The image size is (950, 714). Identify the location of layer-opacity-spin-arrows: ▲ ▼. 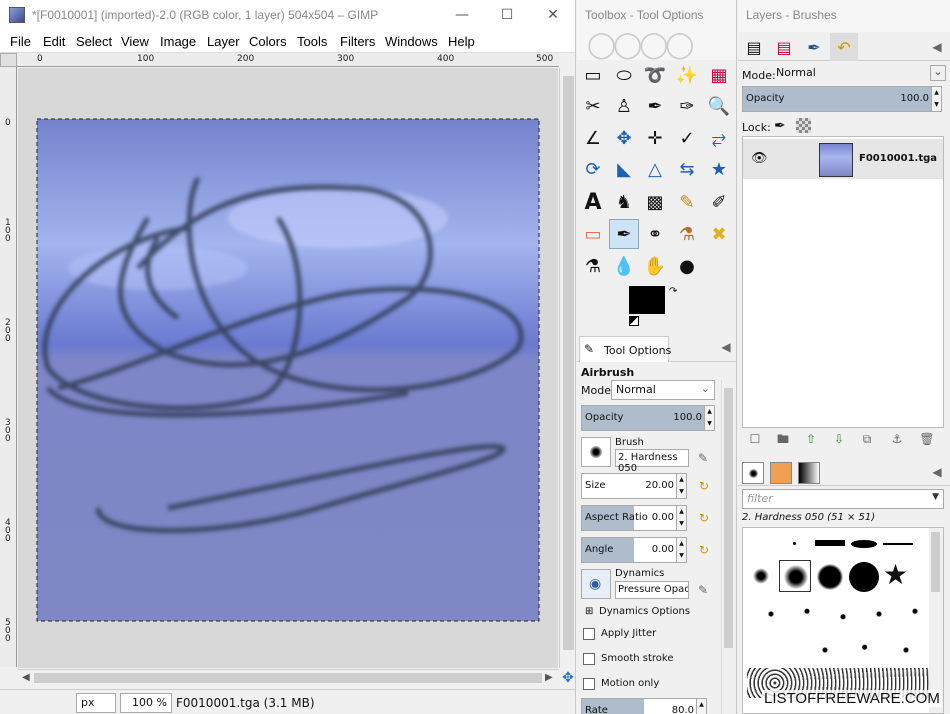
(936, 99).